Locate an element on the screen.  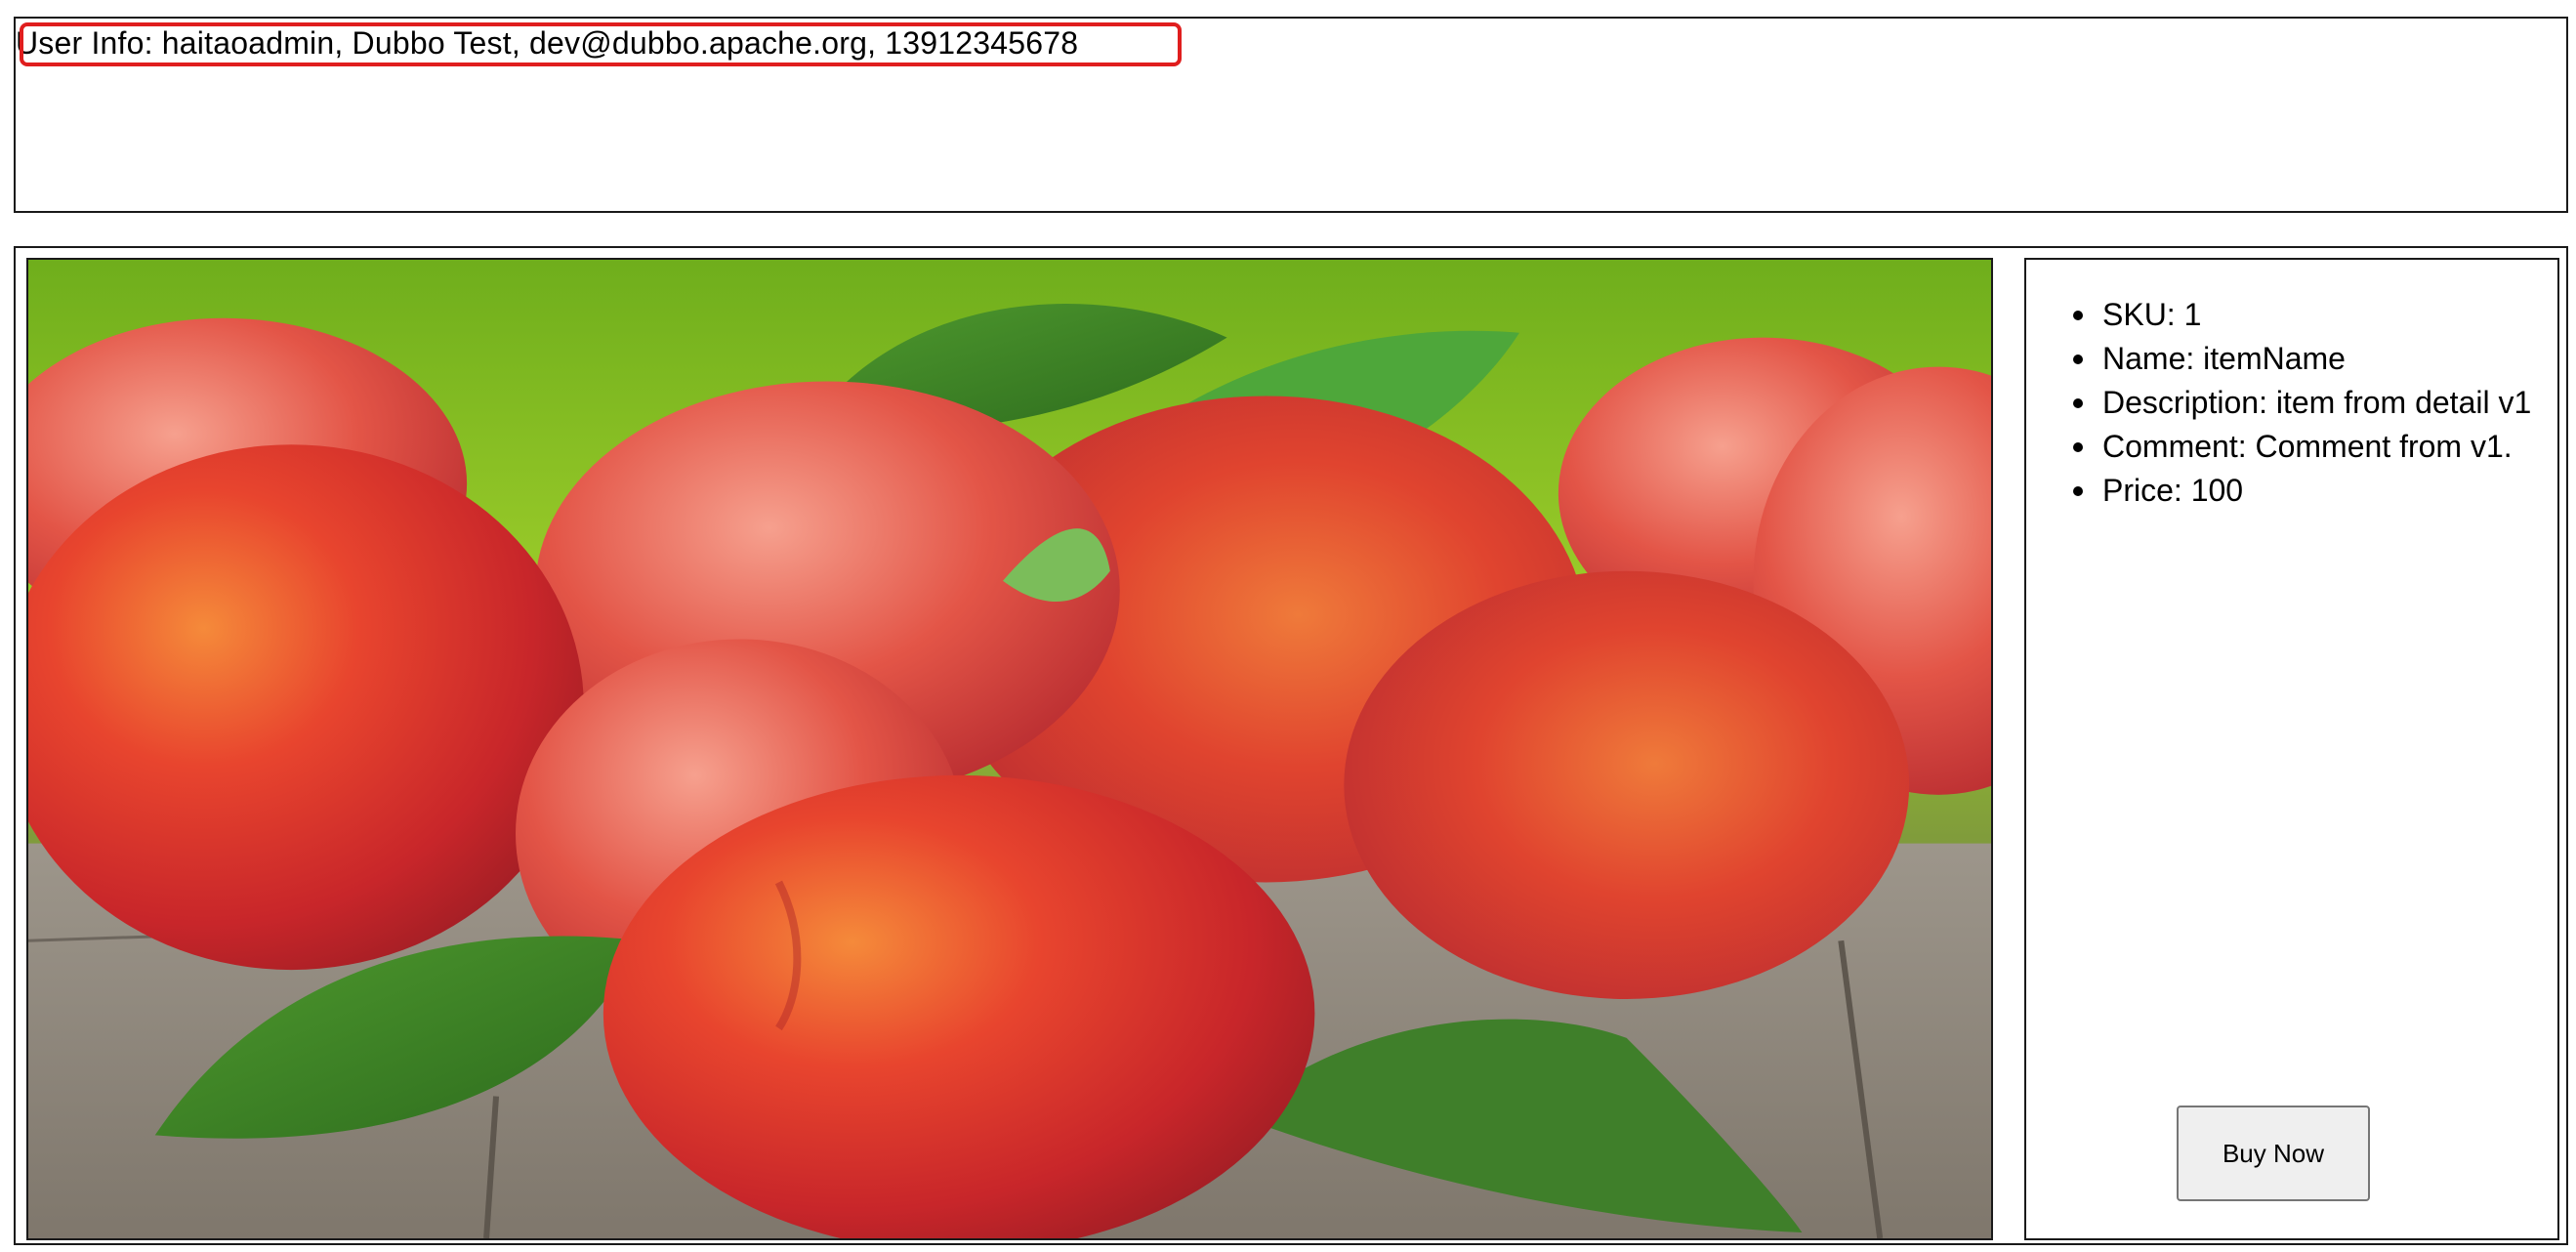
detail-sku: SKU: 1 is located at coordinates (2302, 315).